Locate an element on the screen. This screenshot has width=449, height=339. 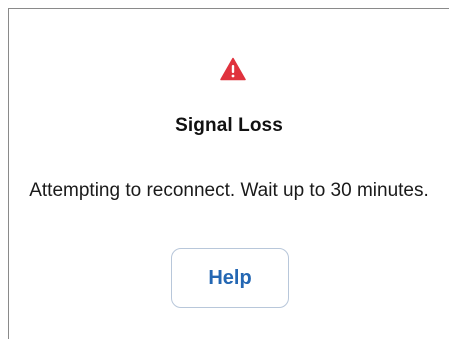
help-button-label: Help is located at coordinates (230, 277).